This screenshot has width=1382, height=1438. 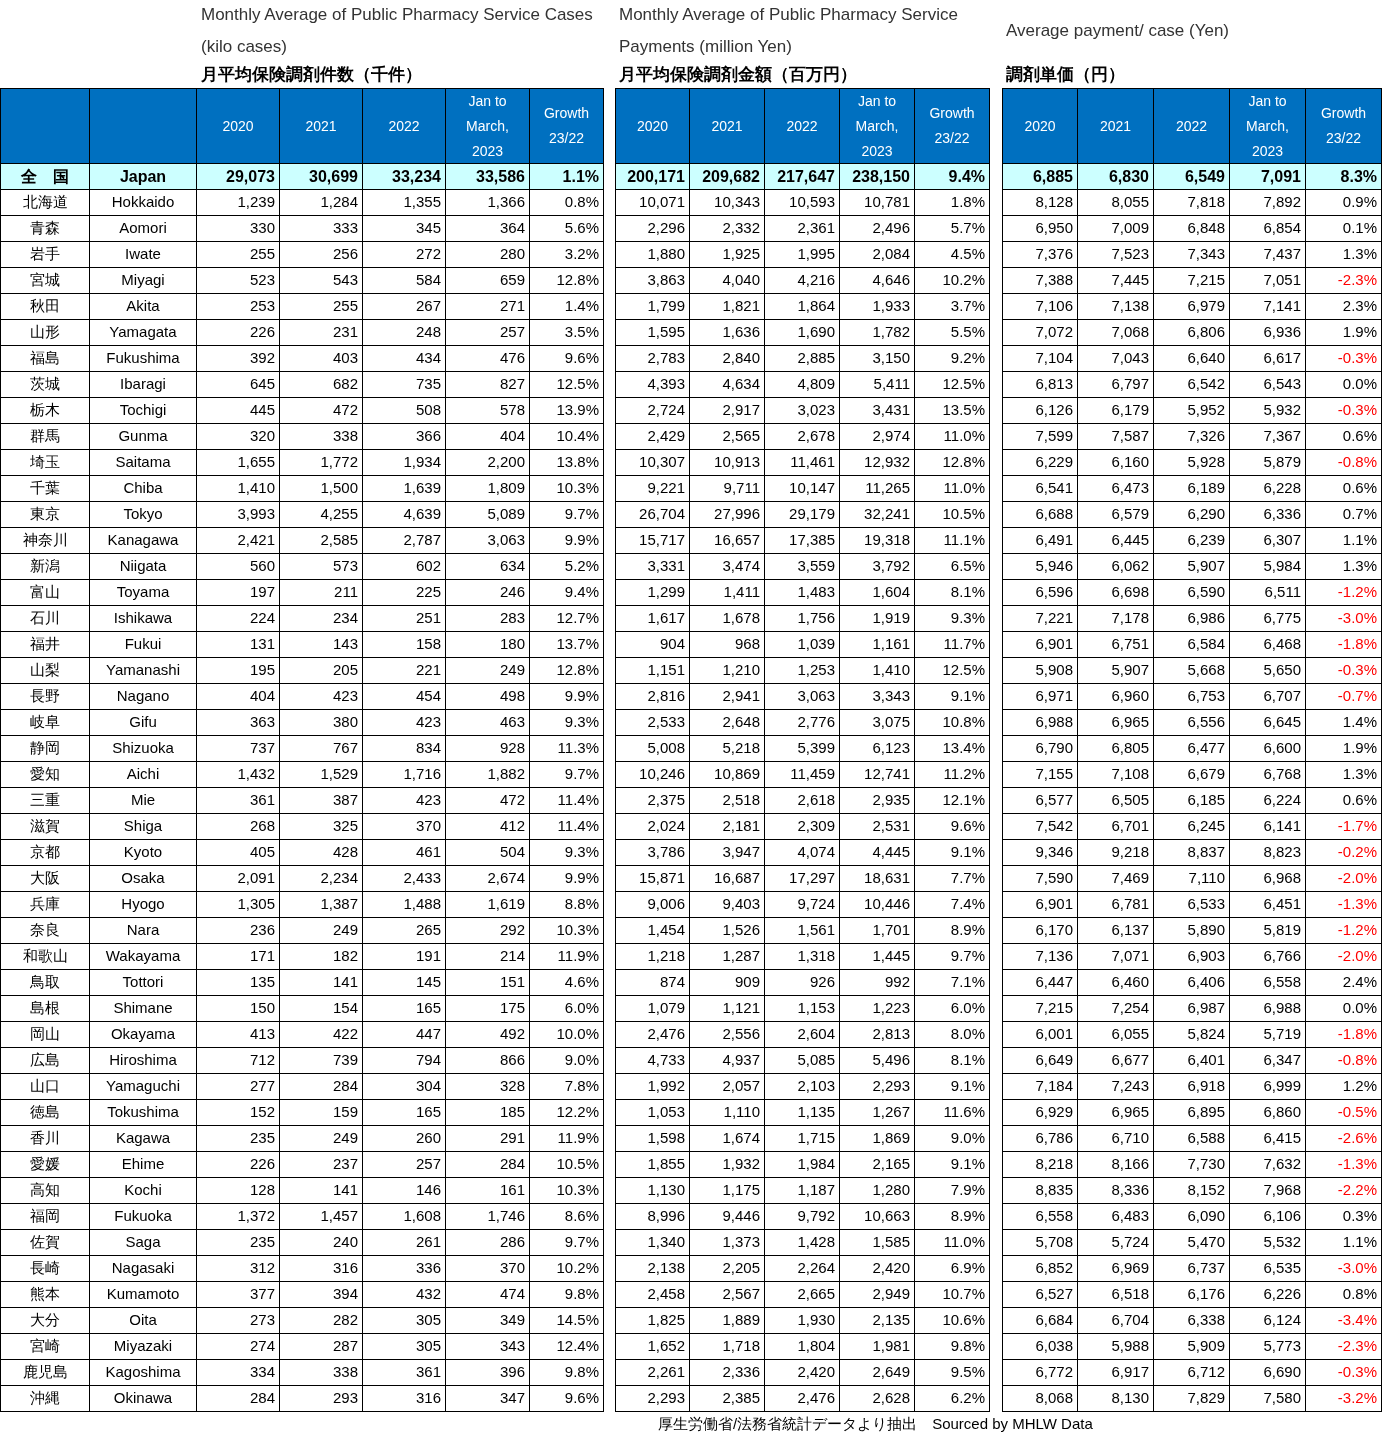 What do you see at coordinates (1040, 281) in the screenshot?
I see `table-cell: 7,388` at bounding box center [1040, 281].